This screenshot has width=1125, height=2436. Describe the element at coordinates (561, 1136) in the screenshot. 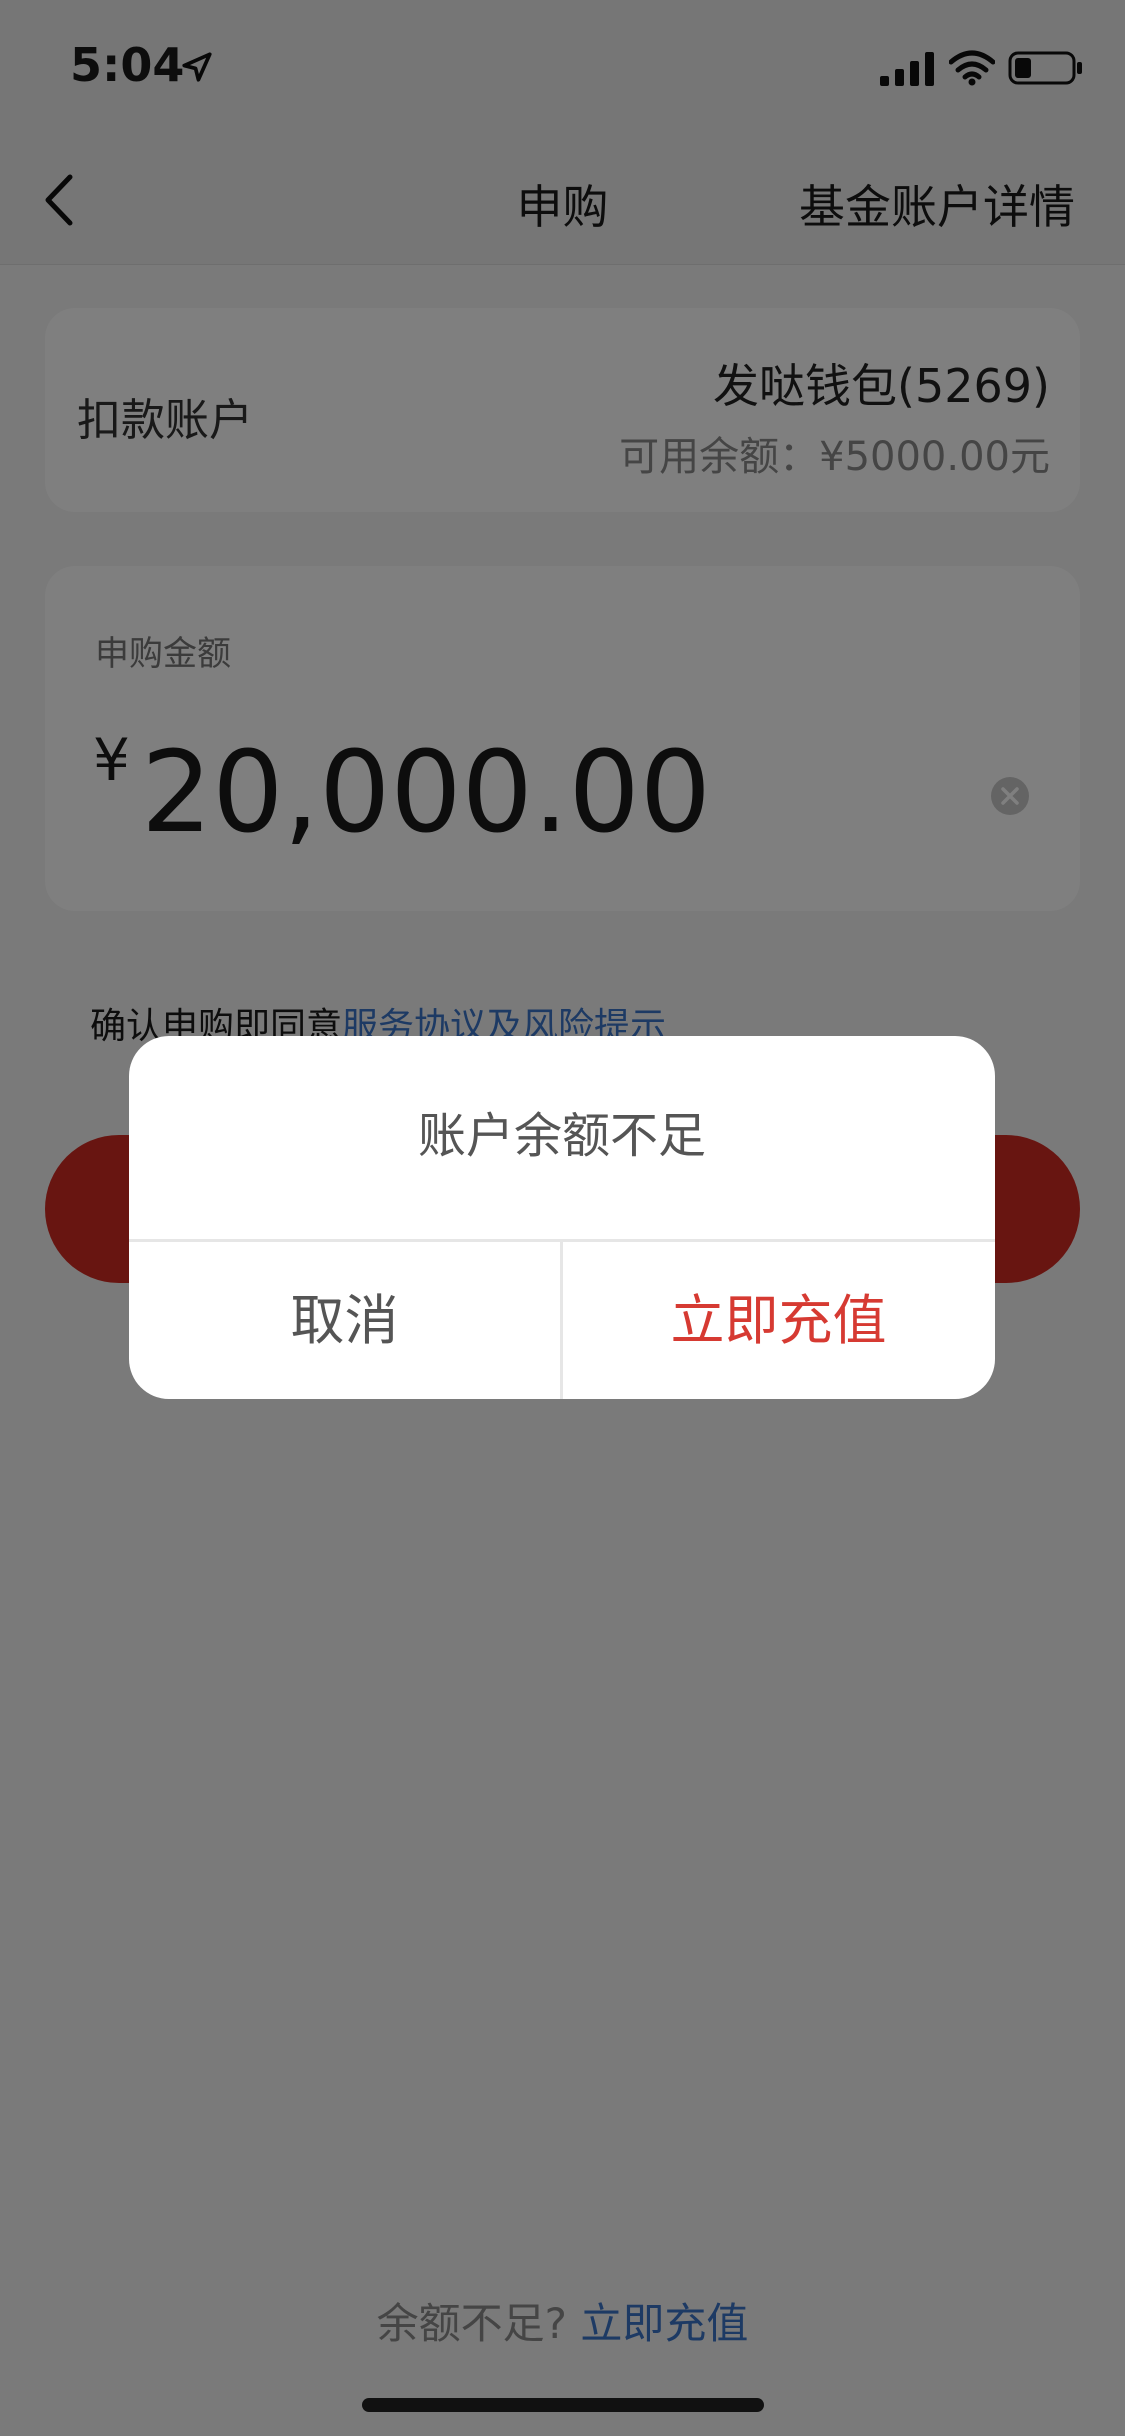

I see `dialog-message: 账户余额不足` at that location.